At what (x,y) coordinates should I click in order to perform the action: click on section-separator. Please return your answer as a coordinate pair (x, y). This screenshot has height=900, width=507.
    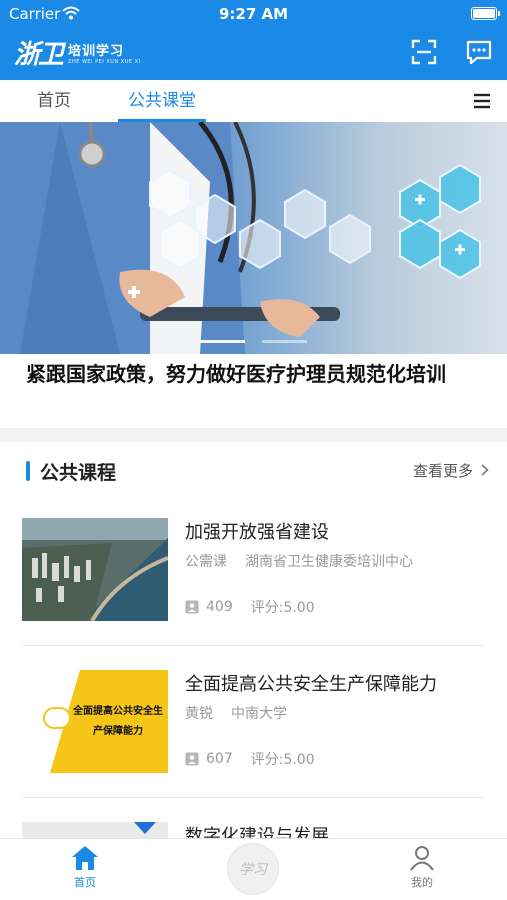
    Looking at the image, I should click on (253, 435).